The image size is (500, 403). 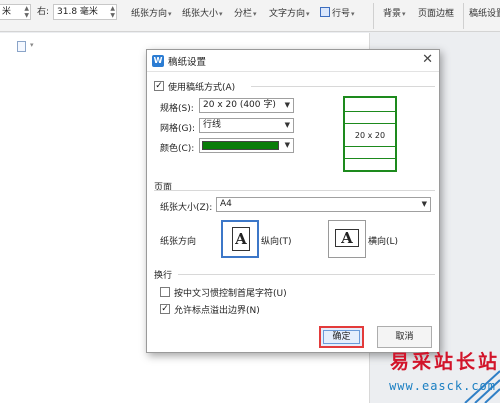 What do you see at coordinates (325, 12) in the screenshot?
I see `line-number-icon` at bounding box center [325, 12].